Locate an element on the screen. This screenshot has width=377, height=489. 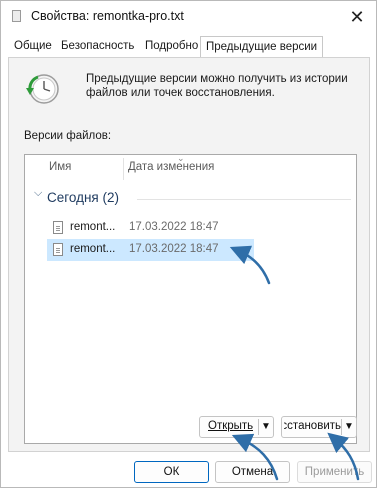
tab-previous-versions: Предыдущие версии is located at coordinates (262, 47).